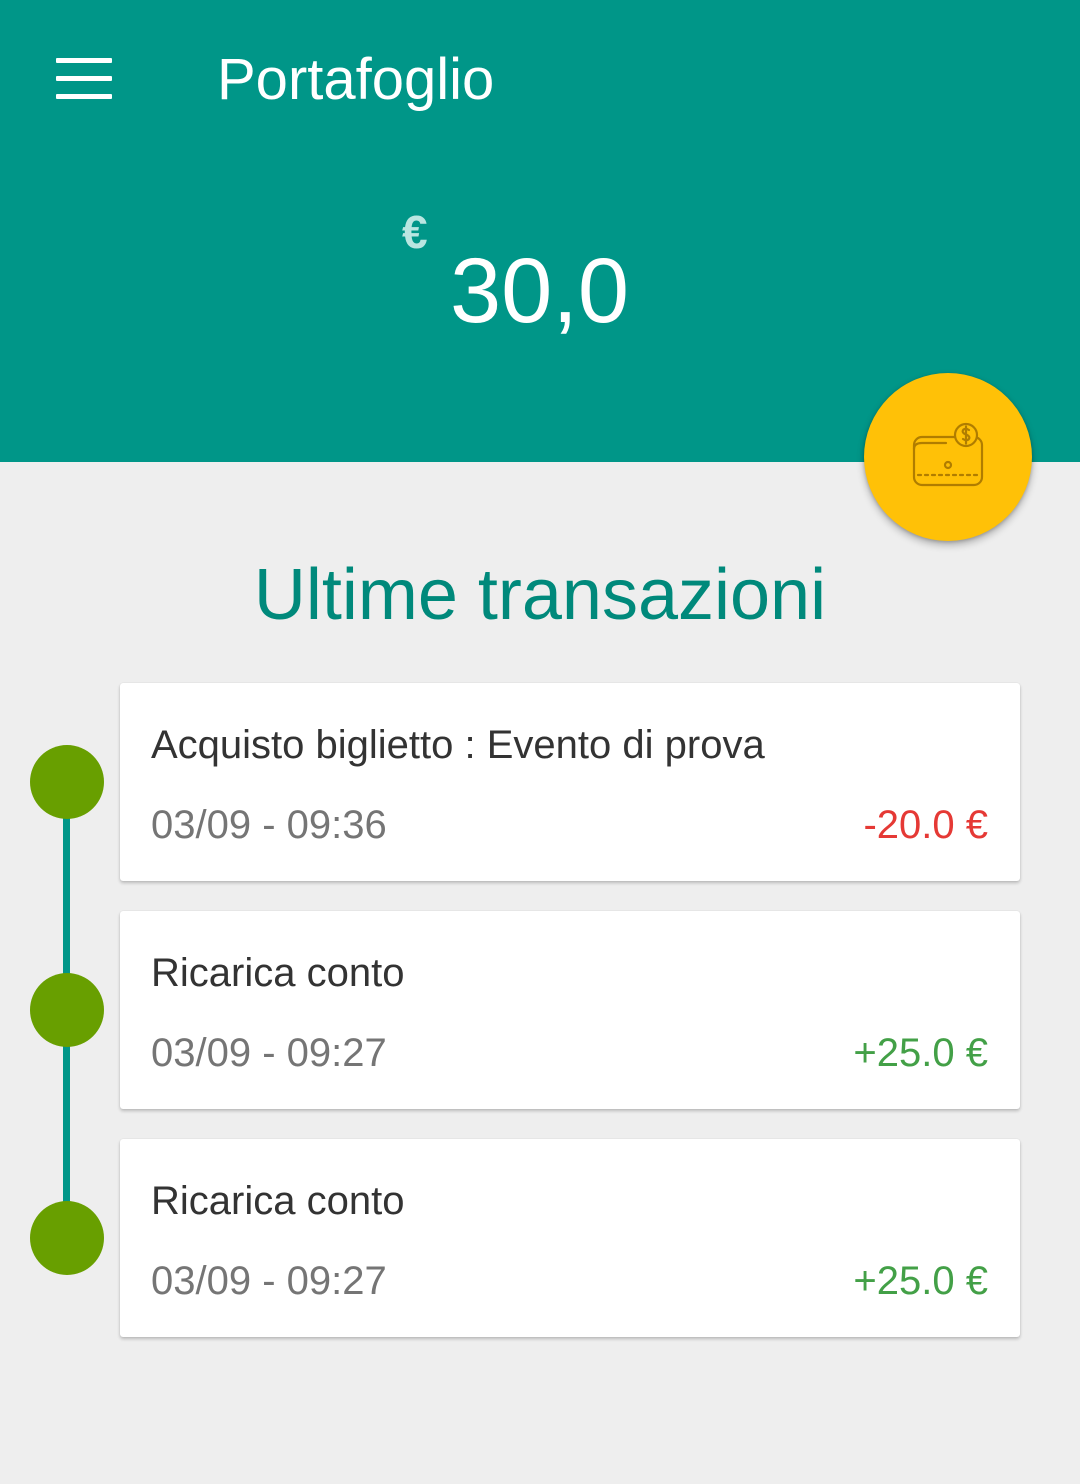  I want to click on wallet-fab-button, so click(948, 457).